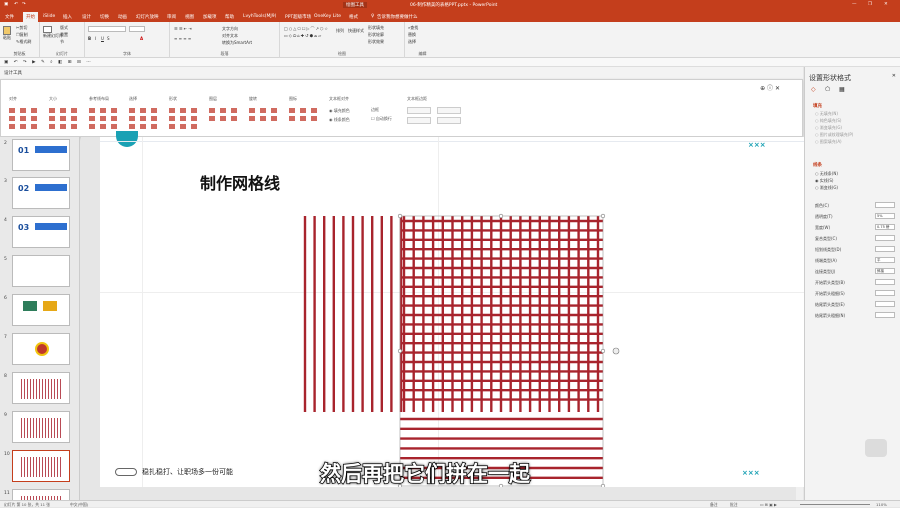 This screenshot has height=508, width=900. Describe the element at coordinates (102, 38) in the screenshot. I see `underline-button: U` at that location.